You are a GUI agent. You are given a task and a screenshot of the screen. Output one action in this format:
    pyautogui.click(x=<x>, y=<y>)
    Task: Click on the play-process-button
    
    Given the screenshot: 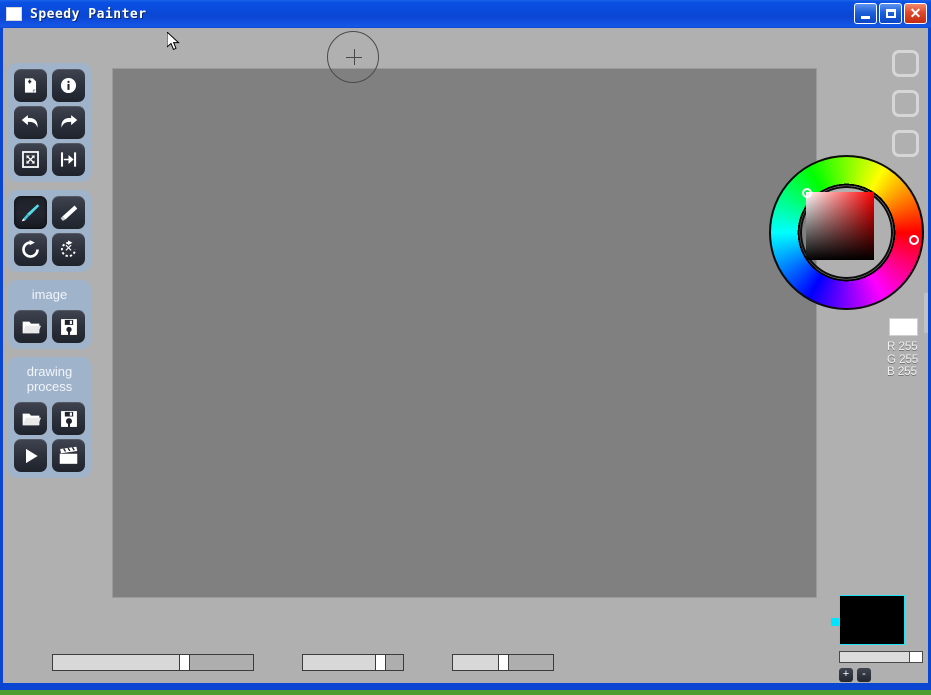 What is the action you would take?
    pyautogui.click(x=30, y=455)
    